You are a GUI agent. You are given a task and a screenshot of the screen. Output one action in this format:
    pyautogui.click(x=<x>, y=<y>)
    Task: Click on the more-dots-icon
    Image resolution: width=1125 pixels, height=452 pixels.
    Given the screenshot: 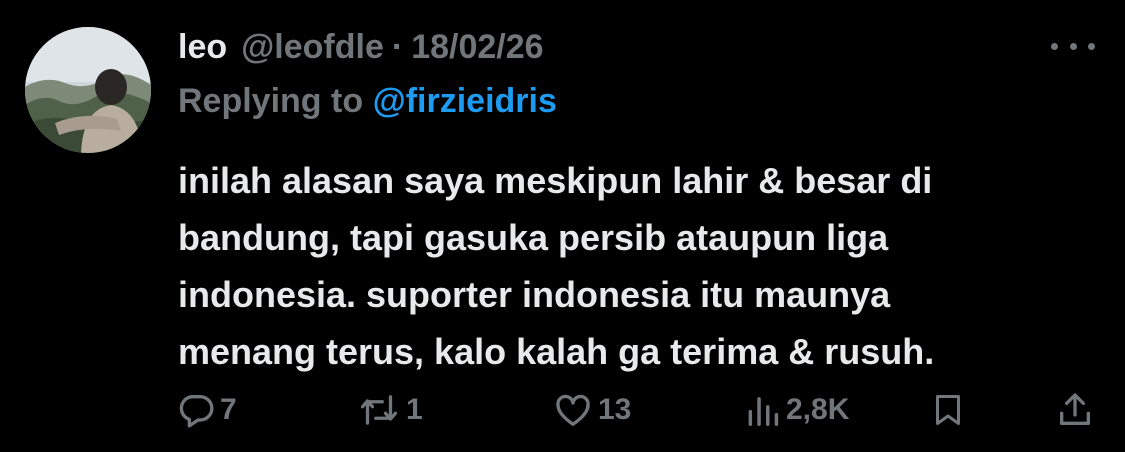 What is the action you would take?
    pyautogui.click(x=1073, y=46)
    